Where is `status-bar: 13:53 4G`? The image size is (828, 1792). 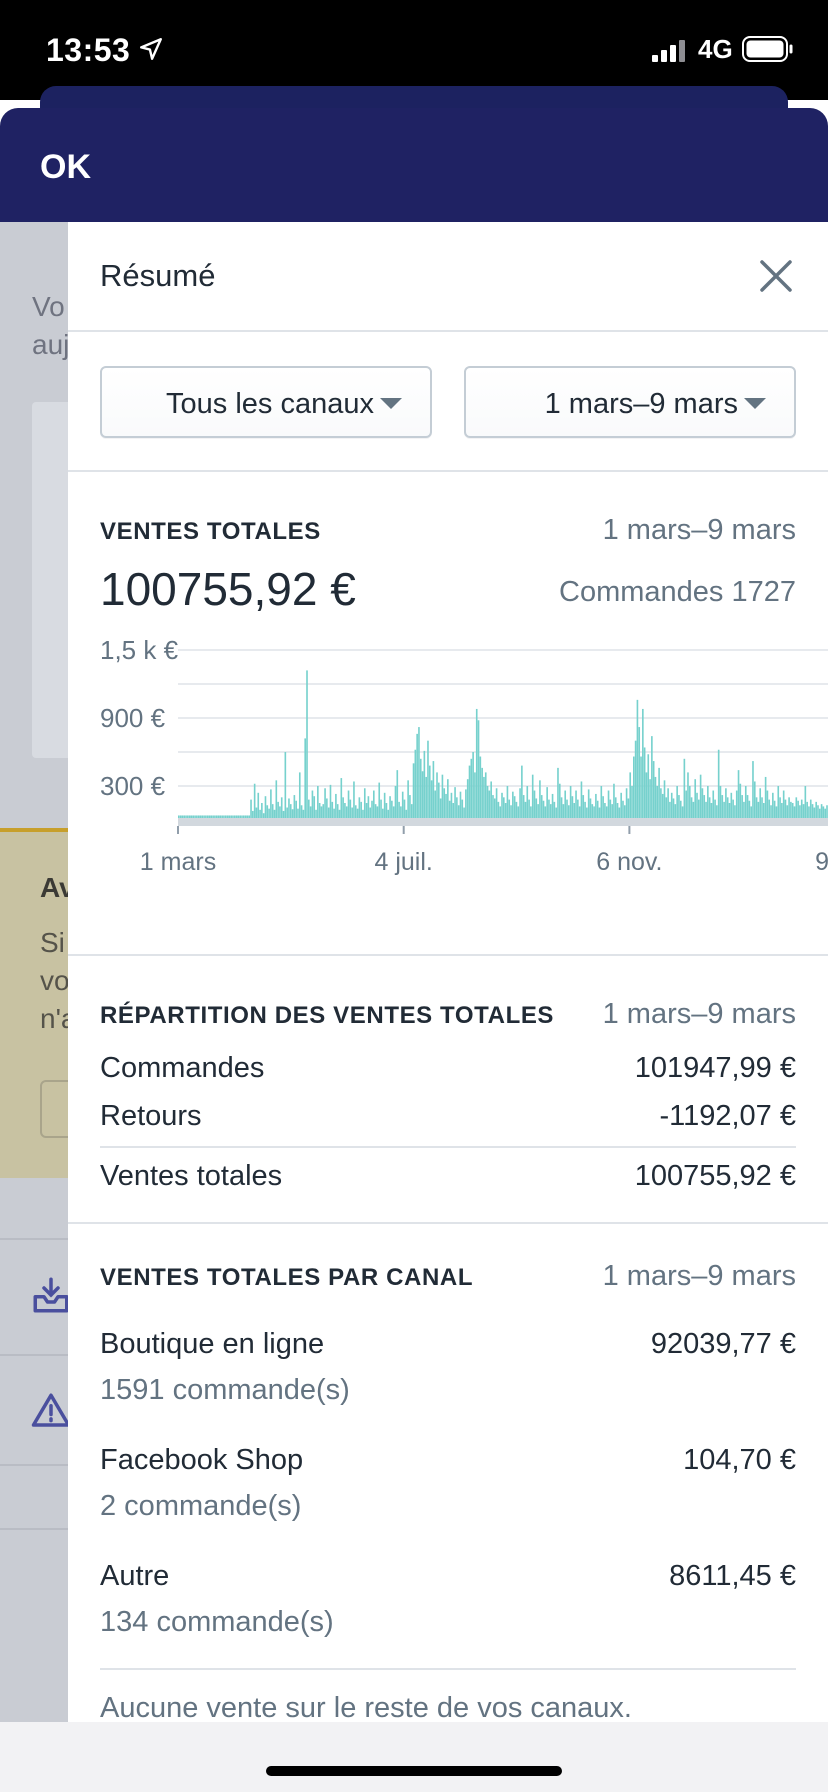
status-bar: 13:53 4G is located at coordinates (414, 50).